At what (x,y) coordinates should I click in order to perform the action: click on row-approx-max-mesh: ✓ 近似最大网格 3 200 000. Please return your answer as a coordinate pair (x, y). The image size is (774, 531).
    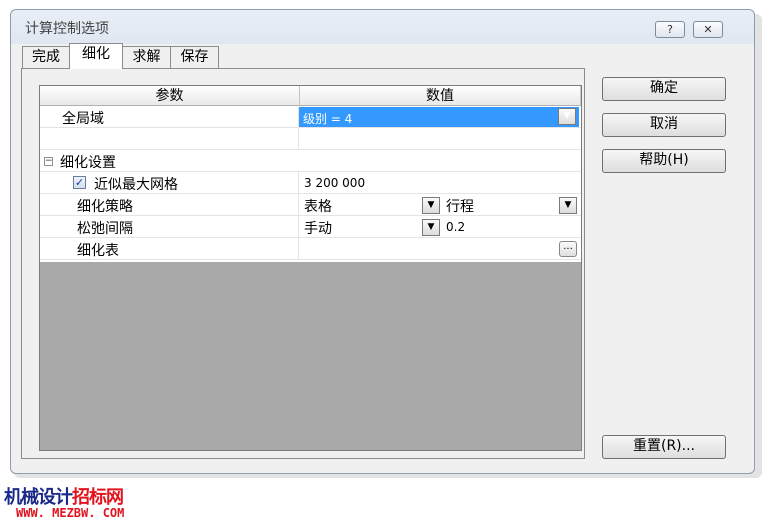
    Looking at the image, I should click on (310, 183).